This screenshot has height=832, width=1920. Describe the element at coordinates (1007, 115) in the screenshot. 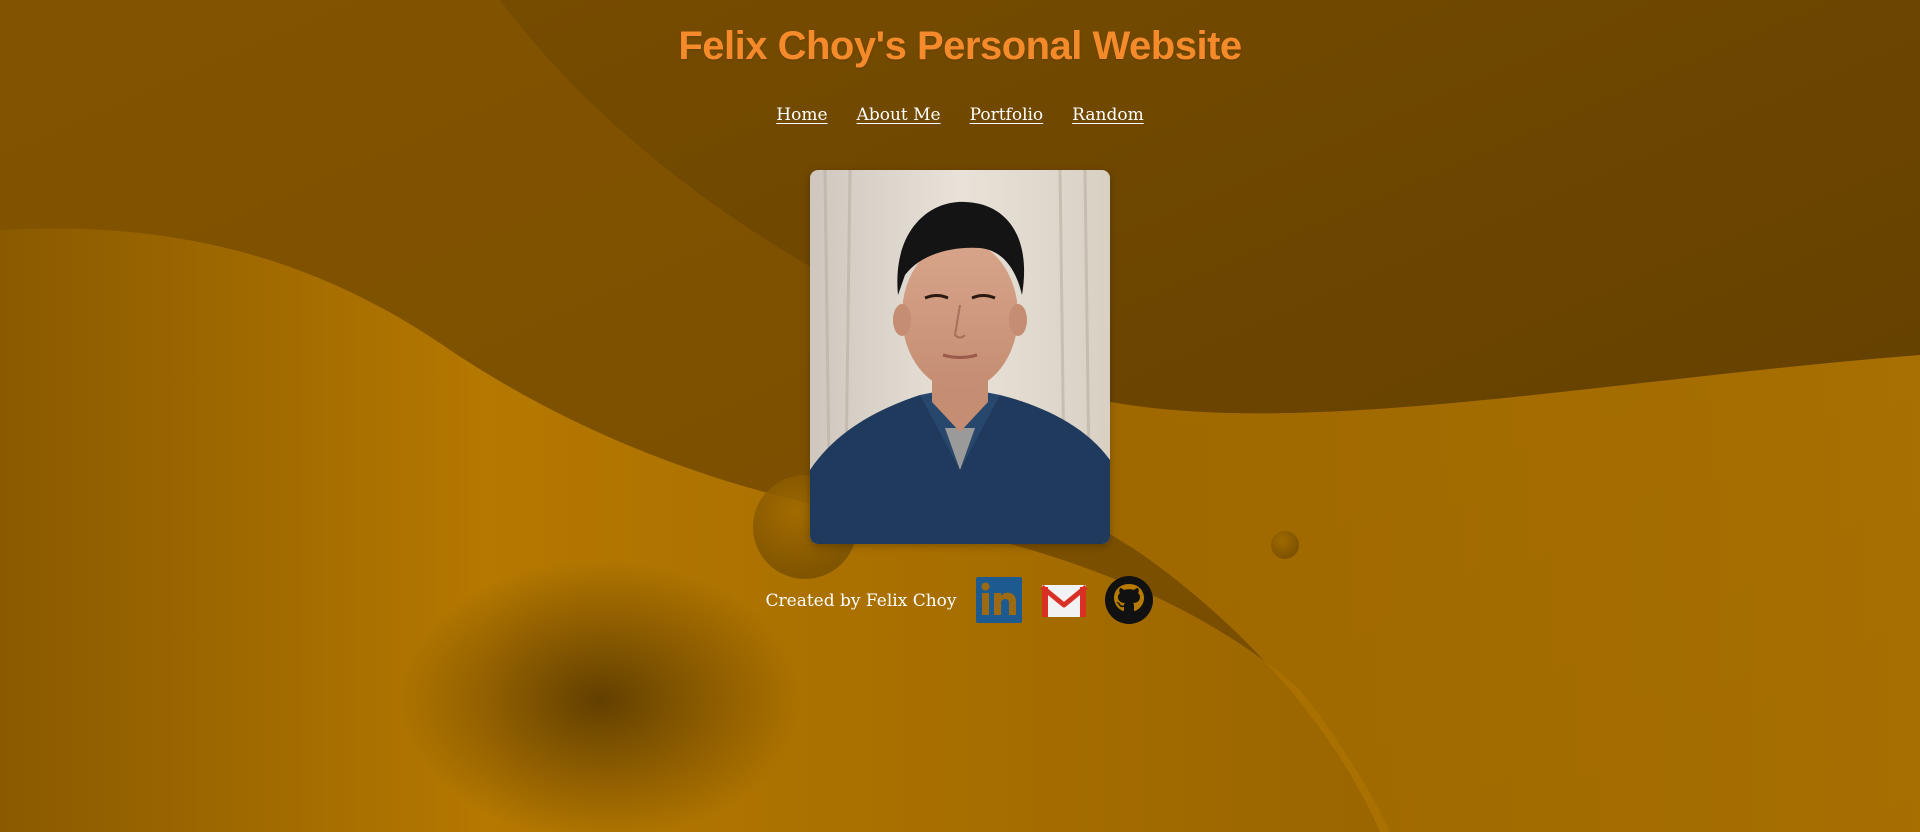

I see `nav-link-portfolio: Portfolio` at that location.